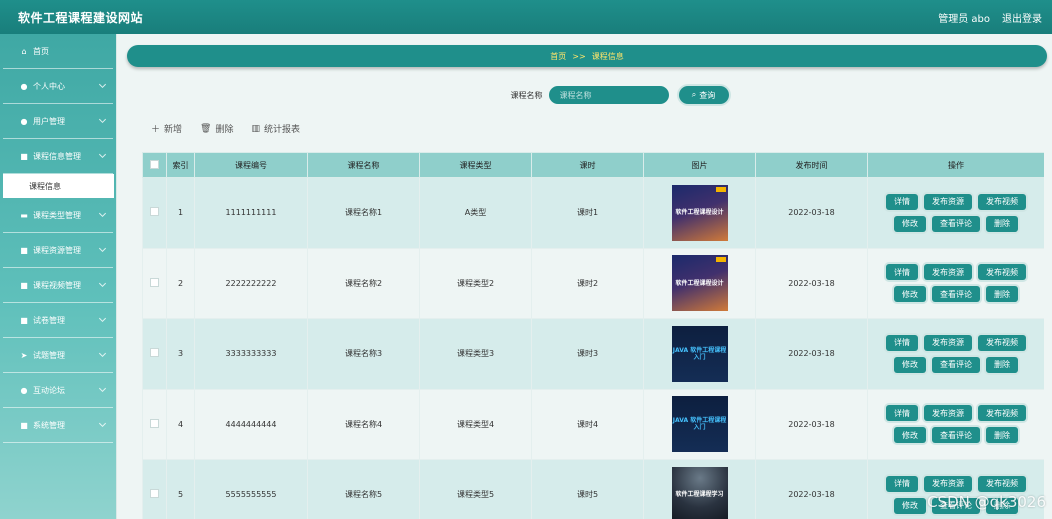 The width and height of the screenshot is (1052, 519). Describe the element at coordinates (558, 56) in the screenshot. I see `breadcrumb-home: 首页` at that location.